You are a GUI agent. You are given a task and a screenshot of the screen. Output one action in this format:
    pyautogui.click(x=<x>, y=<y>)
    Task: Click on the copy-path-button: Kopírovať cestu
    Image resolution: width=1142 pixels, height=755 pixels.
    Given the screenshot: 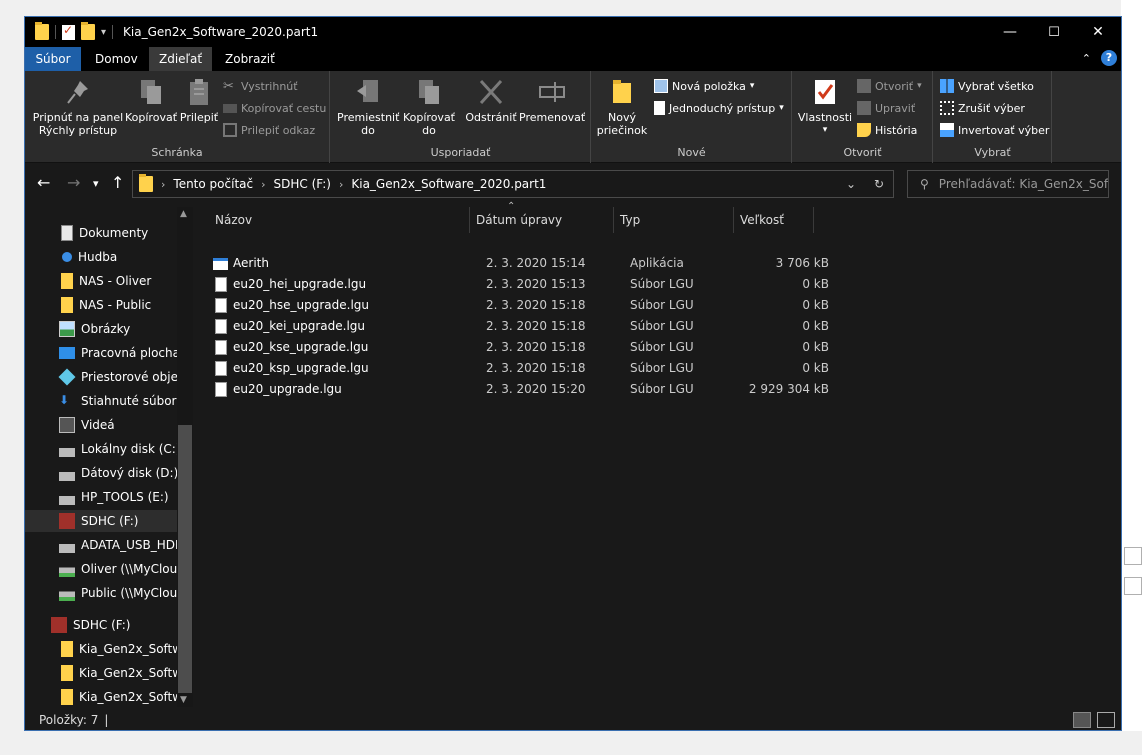 What is the action you would take?
    pyautogui.click(x=274, y=108)
    